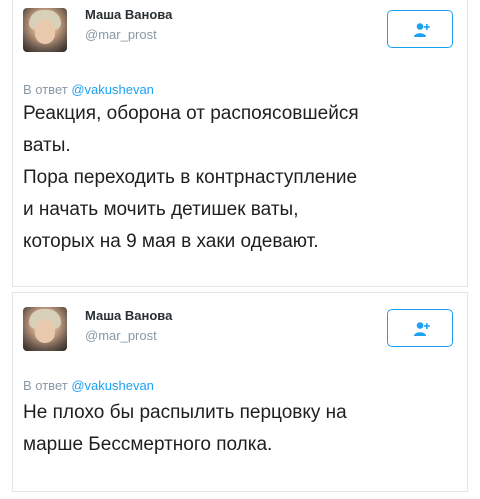 This screenshot has width=480, height=499. Describe the element at coordinates (47, 145) in the screenshot. I see `tweet-text-line: ваты.` at that location.